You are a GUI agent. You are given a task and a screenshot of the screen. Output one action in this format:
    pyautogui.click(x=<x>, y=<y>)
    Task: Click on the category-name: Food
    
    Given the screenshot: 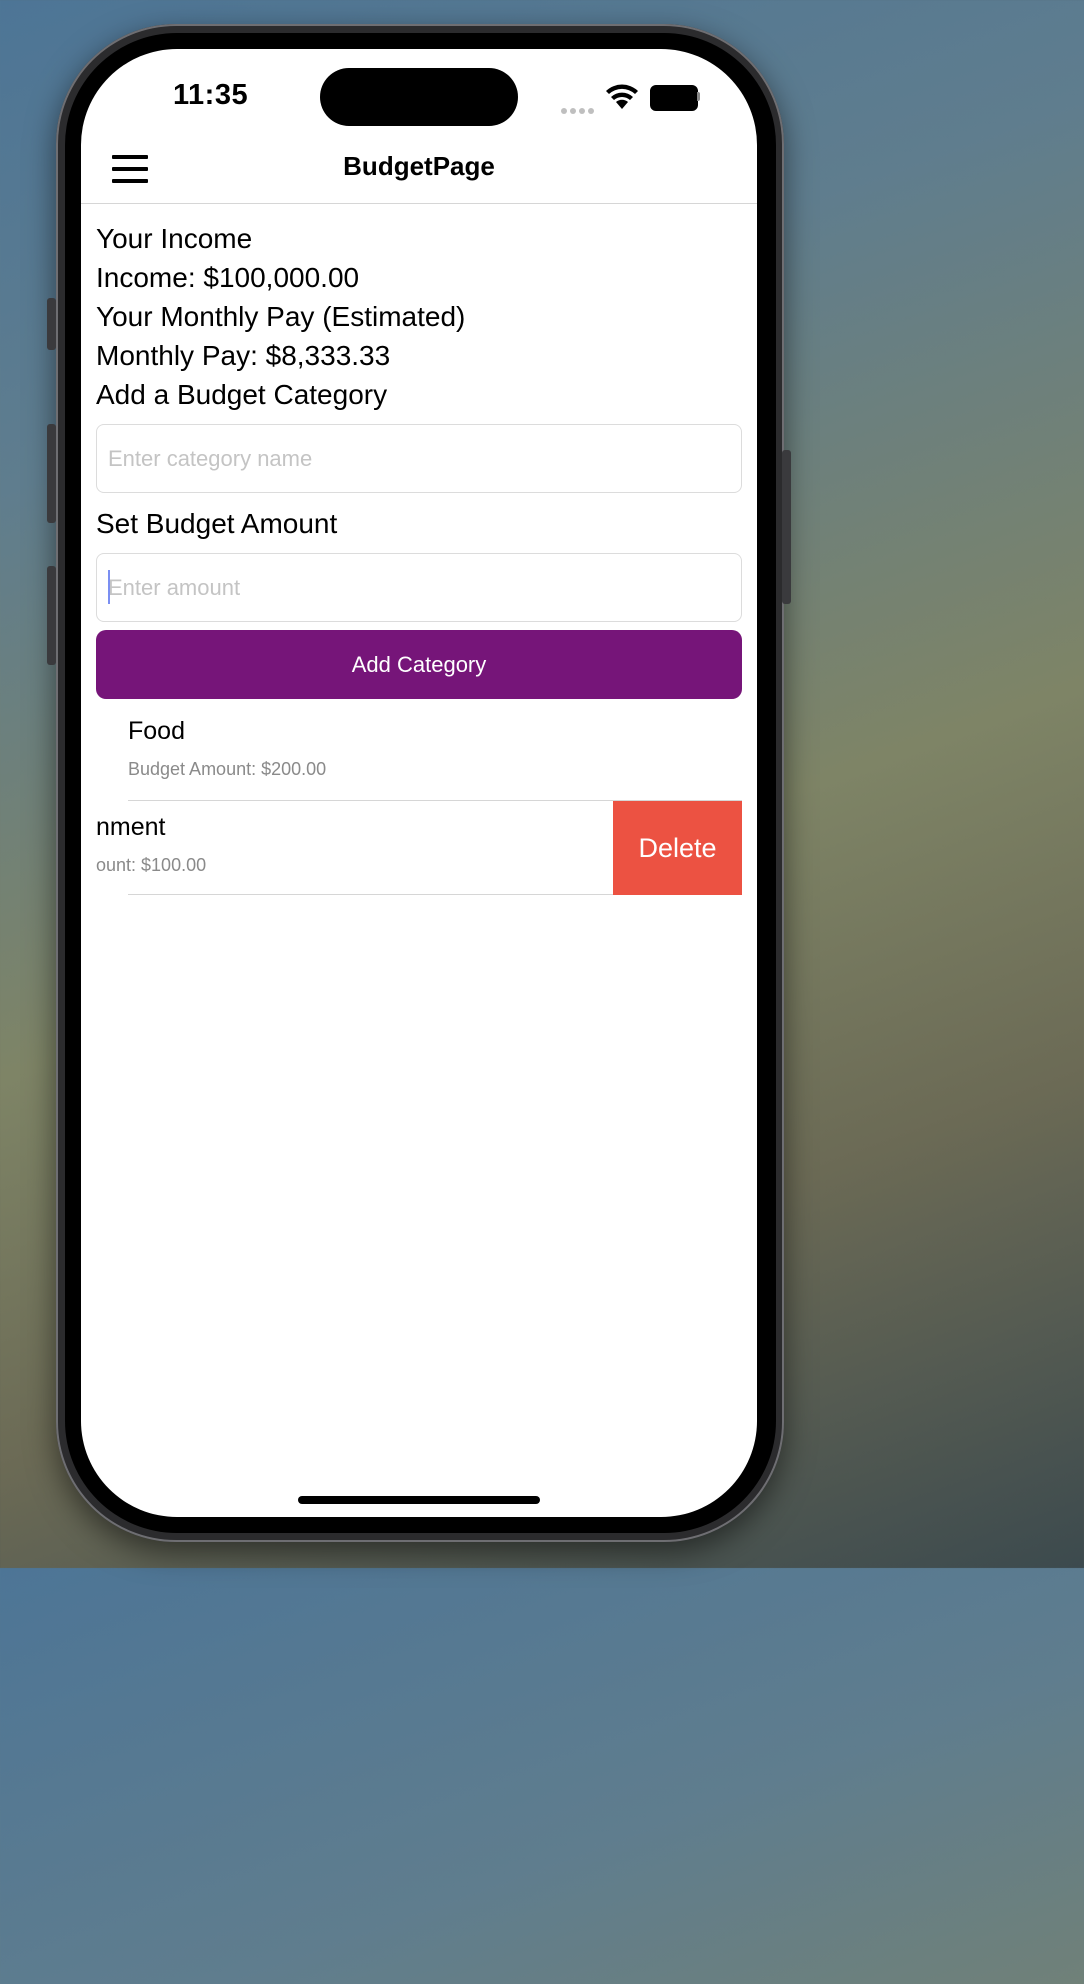 What is the action you would take?
    pyautogui.click(x=156, y=731)
    